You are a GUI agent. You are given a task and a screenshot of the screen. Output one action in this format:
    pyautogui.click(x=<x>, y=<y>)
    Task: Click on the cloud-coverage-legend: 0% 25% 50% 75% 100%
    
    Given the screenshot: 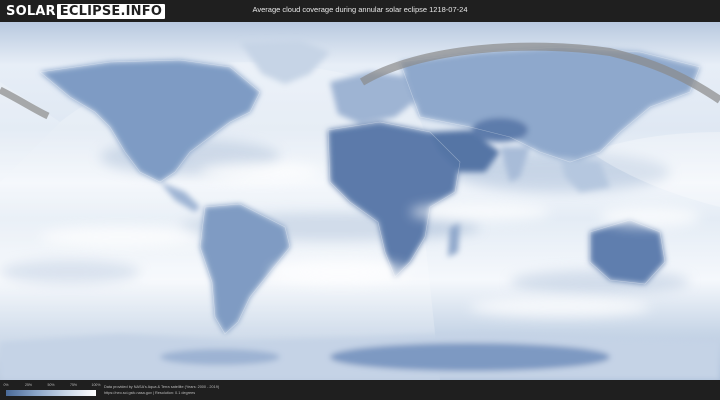 What is the action you would take?
    pyautogui.click(x=51, y=389)
    